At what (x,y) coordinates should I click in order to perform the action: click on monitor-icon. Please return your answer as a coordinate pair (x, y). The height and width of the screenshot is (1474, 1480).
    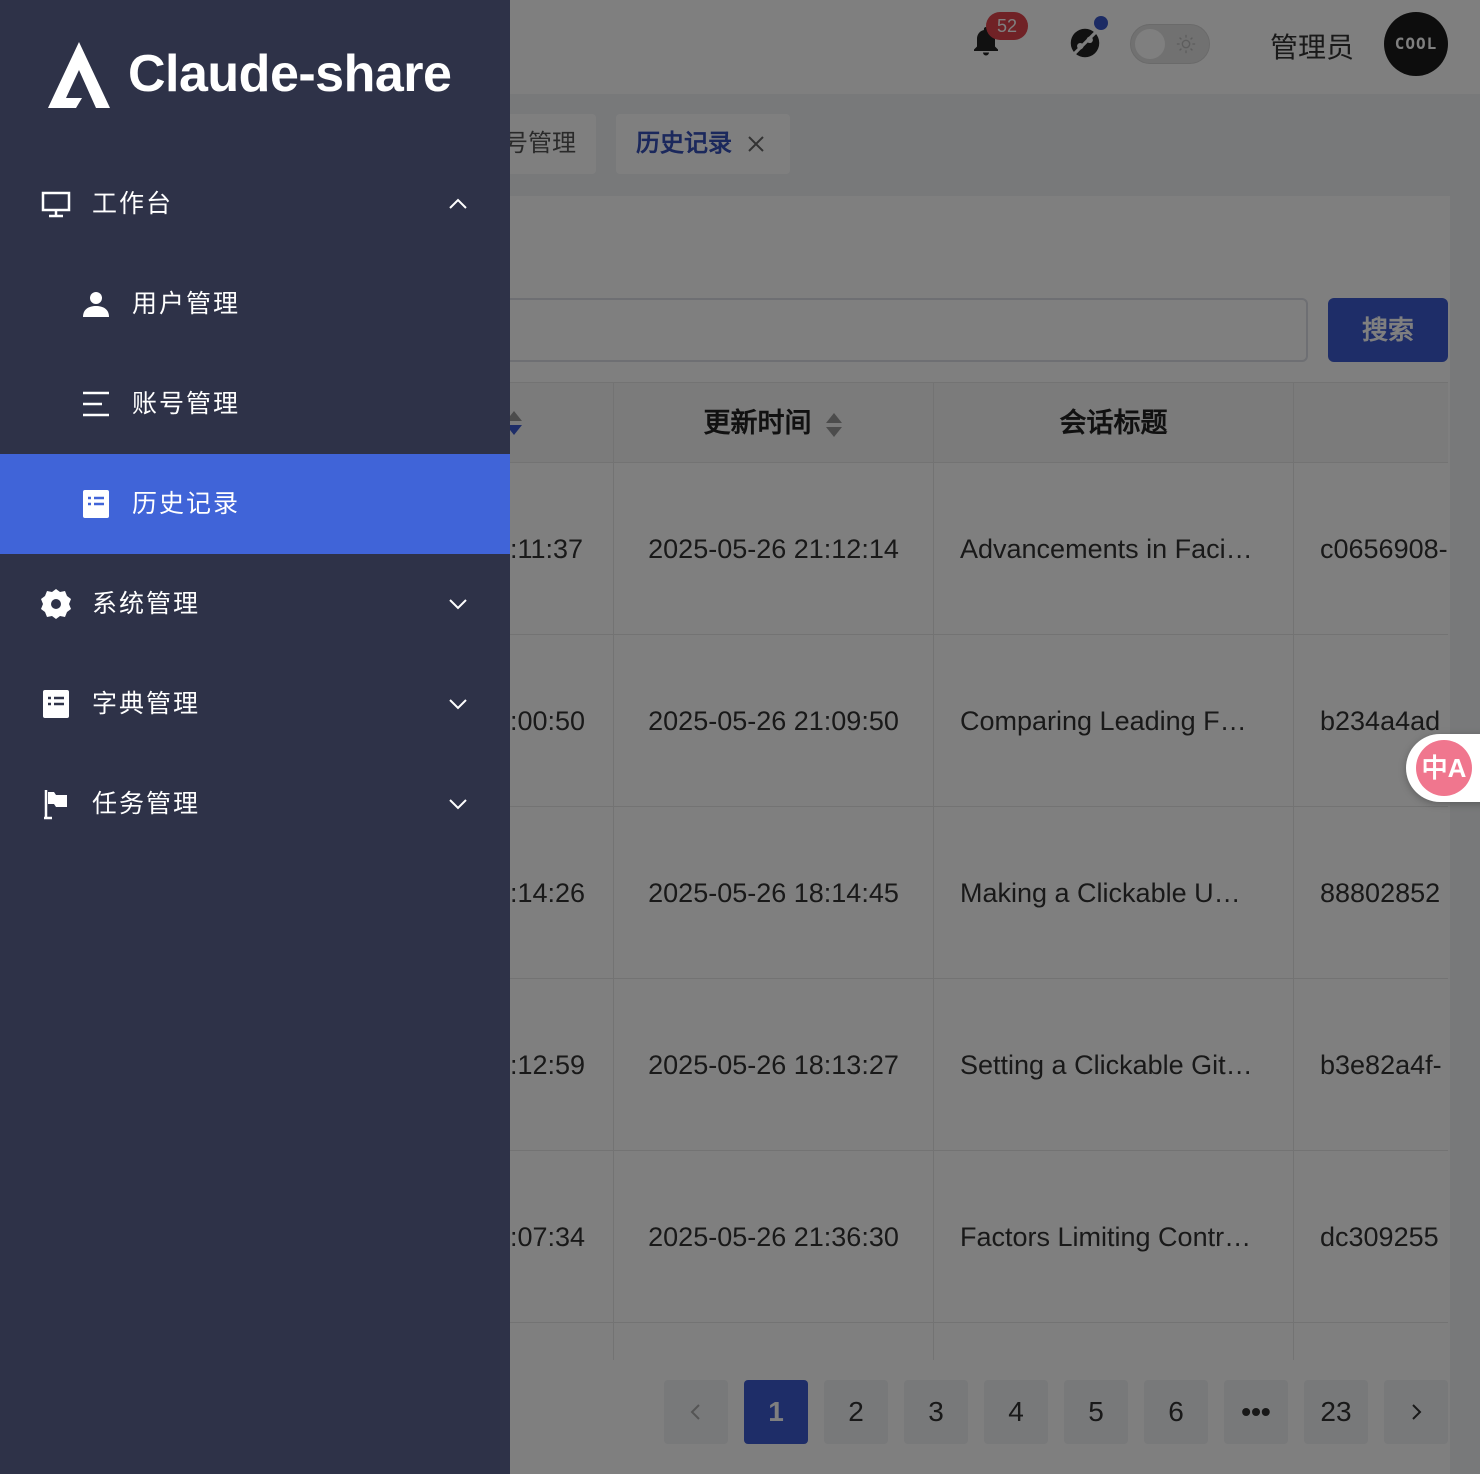
    Looking at the image, I should click on (56, 204).